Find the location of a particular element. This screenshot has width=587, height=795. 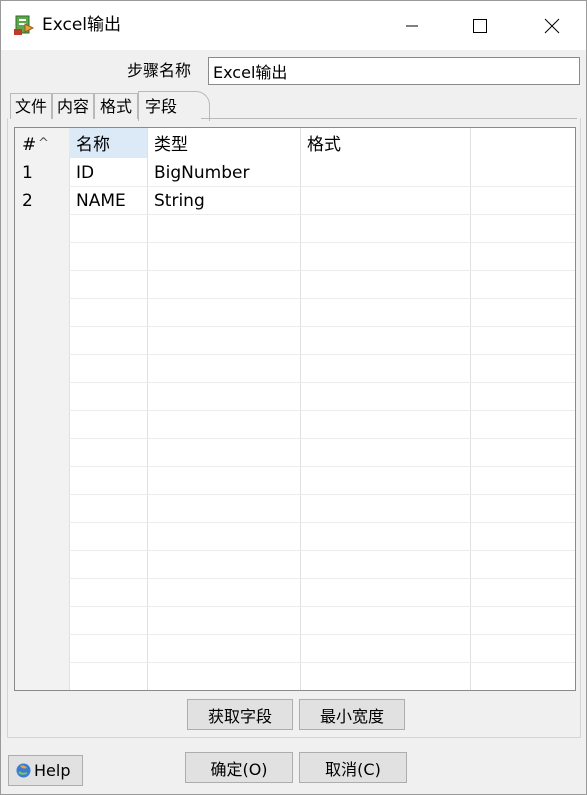

min-width-button: 最小宽度 is located at coordinates (352, 714).